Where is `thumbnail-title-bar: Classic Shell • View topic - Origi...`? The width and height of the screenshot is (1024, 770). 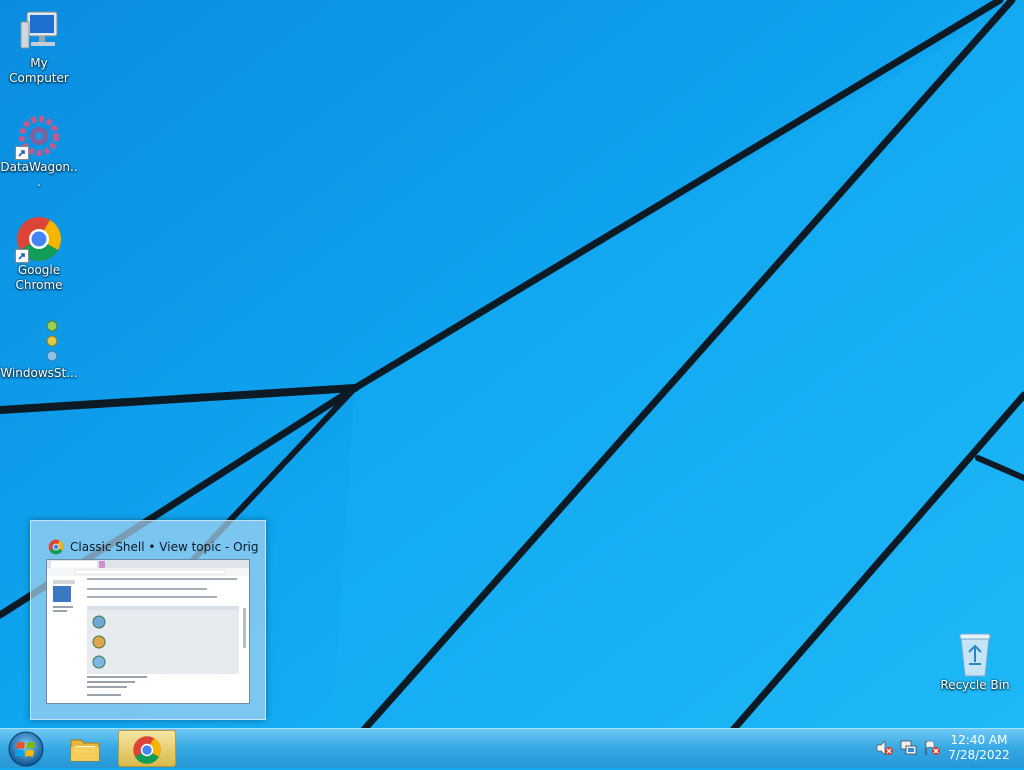
thumbnail-title-bar: Classic Shell • View topic - Origi... is located at coordinates (153, 547).